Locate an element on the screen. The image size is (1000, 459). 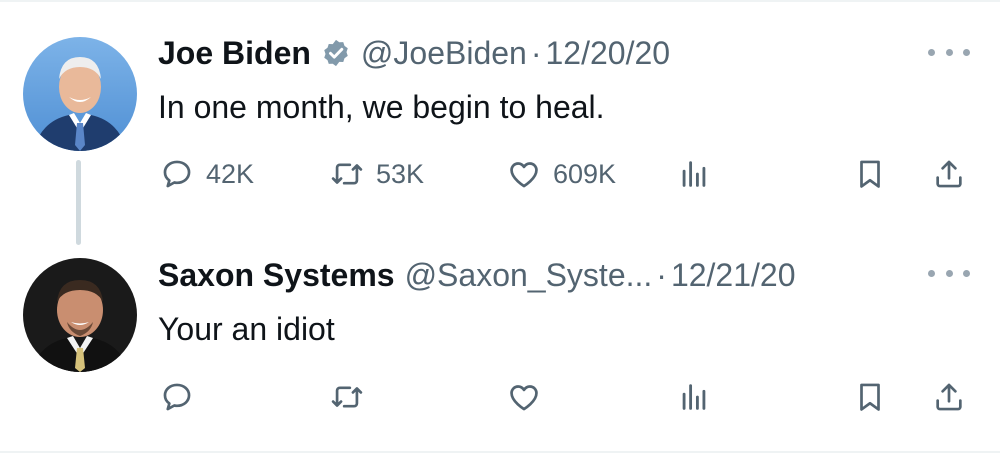
reply-button: 42K is located at coordinates (207, 174).